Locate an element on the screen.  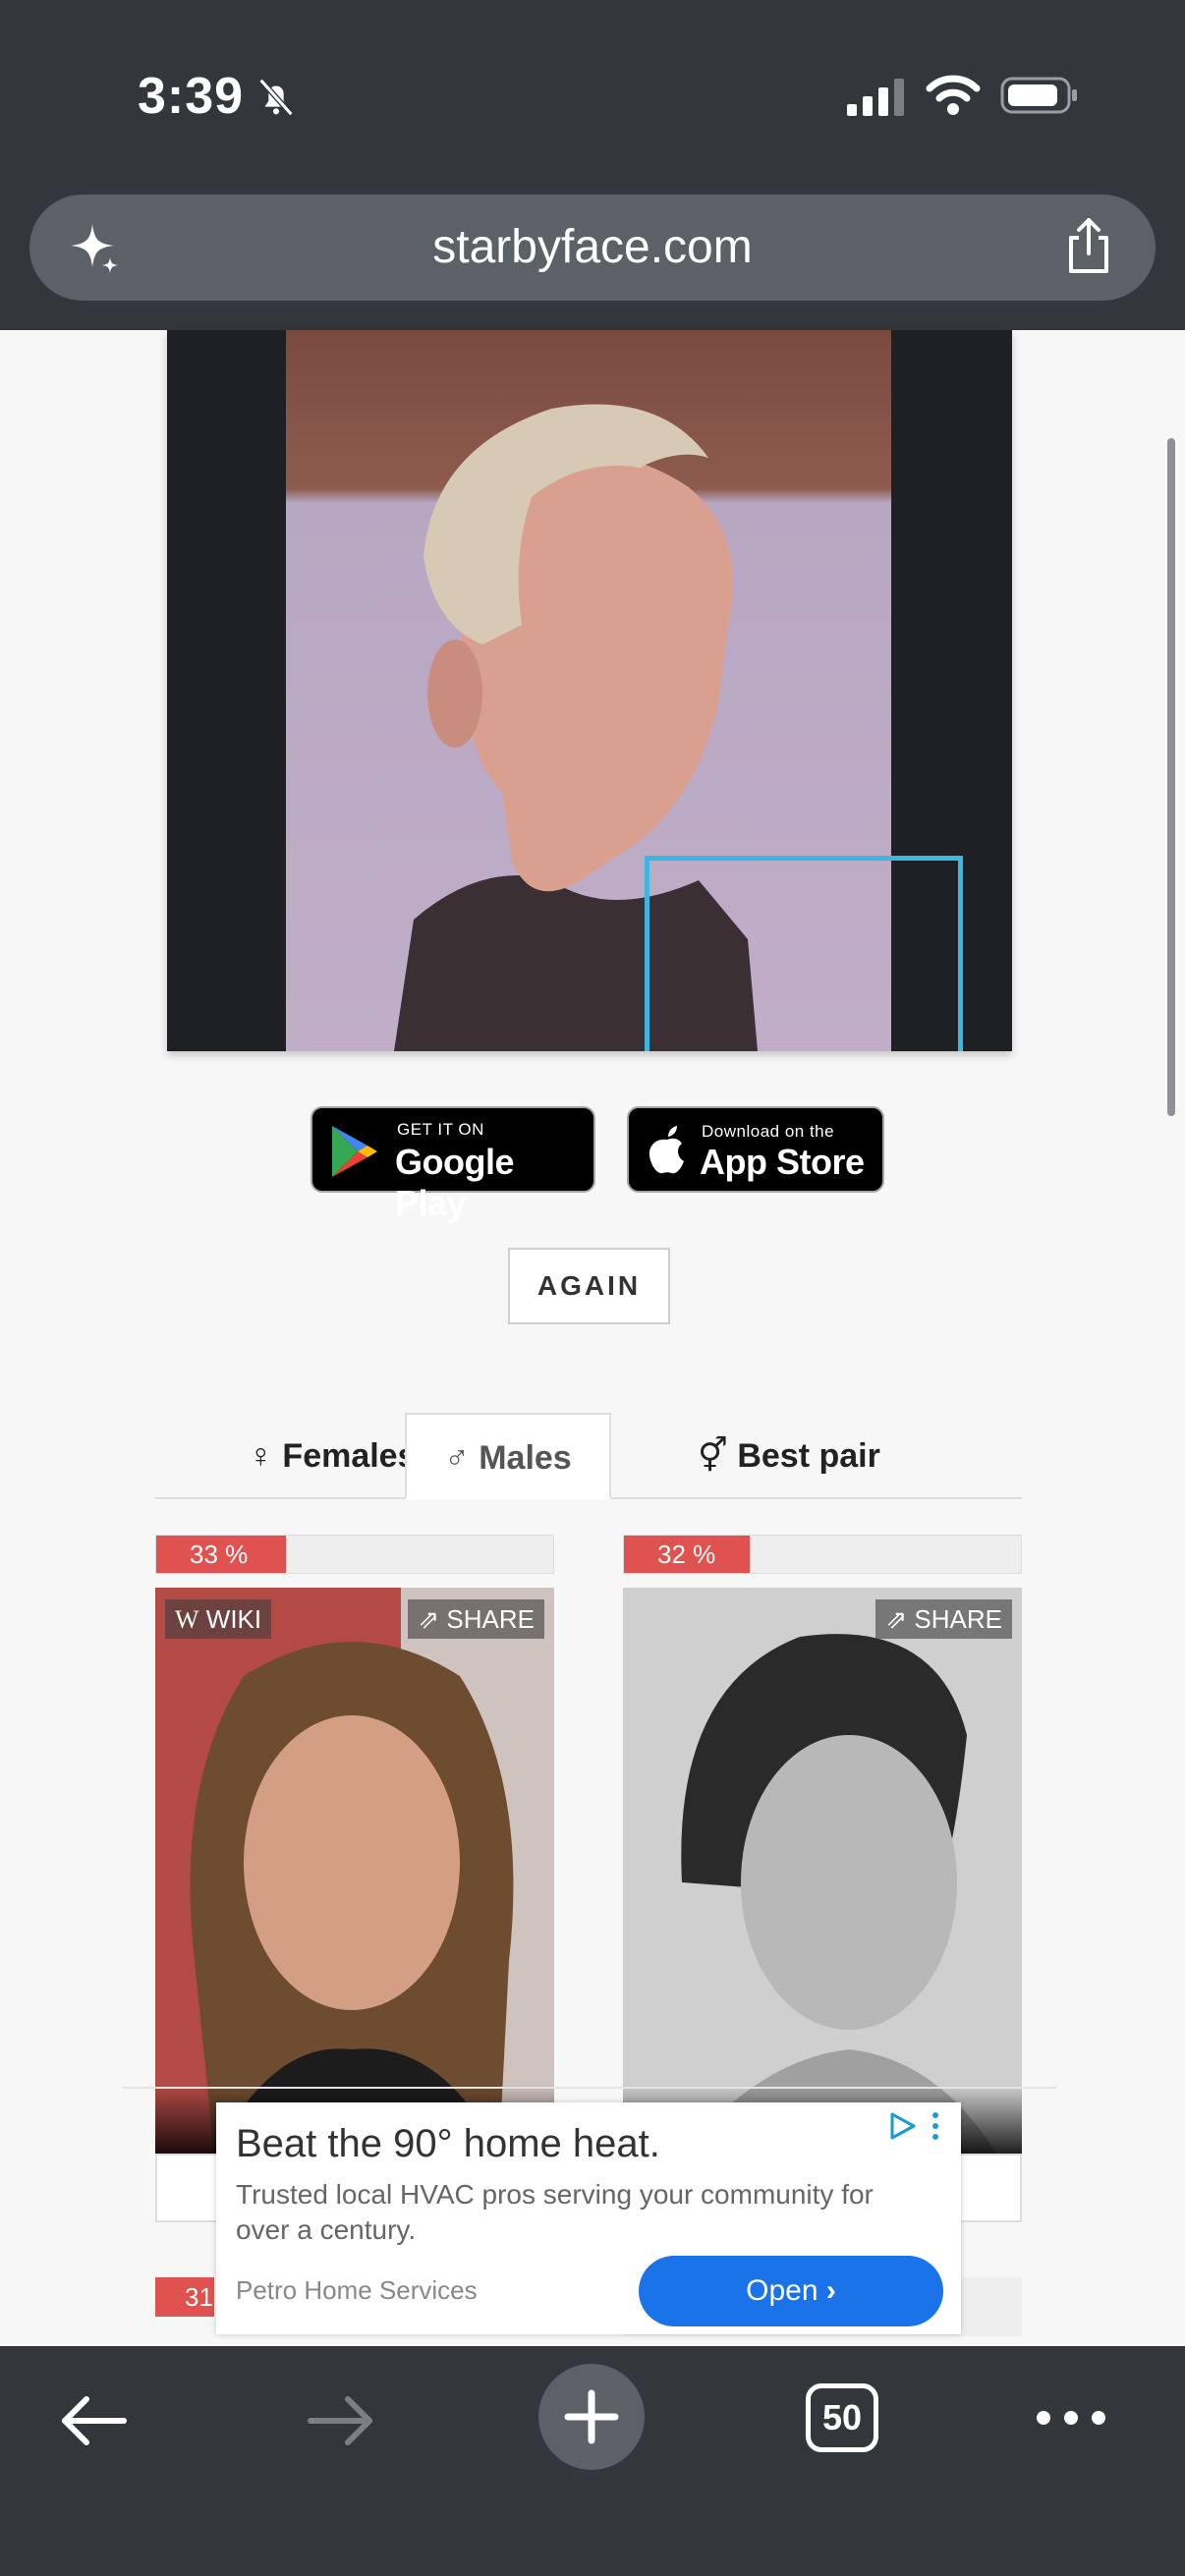
match-percent: 33 % is located at coordinates (221, 1554).